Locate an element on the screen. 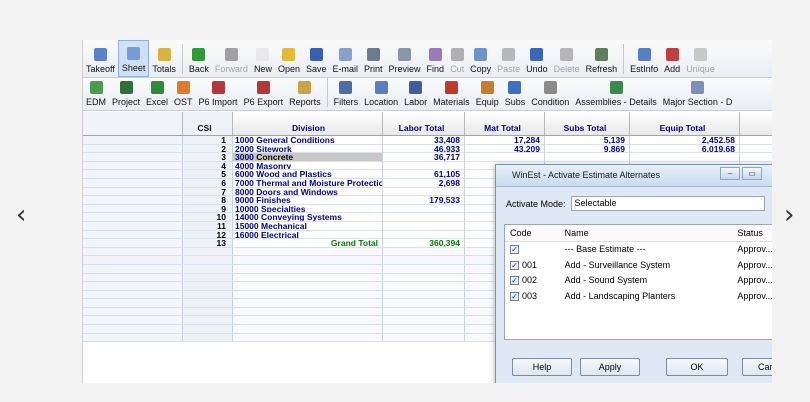 The width and height of the screenshot is (810, 402). table-row: 2 2000 Sitework 46,933 43,209 9,869 6,019.68 is located at coordinates (427, 149).